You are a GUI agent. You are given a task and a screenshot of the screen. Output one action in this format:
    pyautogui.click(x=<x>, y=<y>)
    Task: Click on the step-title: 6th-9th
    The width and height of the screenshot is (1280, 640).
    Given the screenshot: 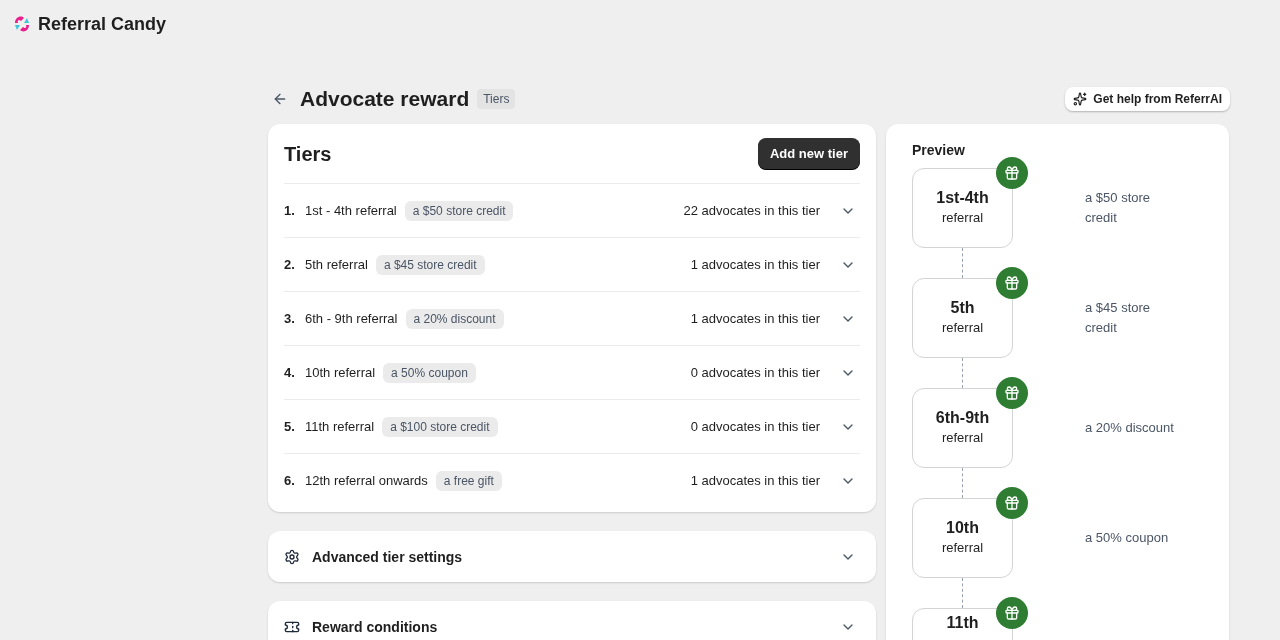 What is the action you would take?
    pyautogui.click(x=962, y=418)
    